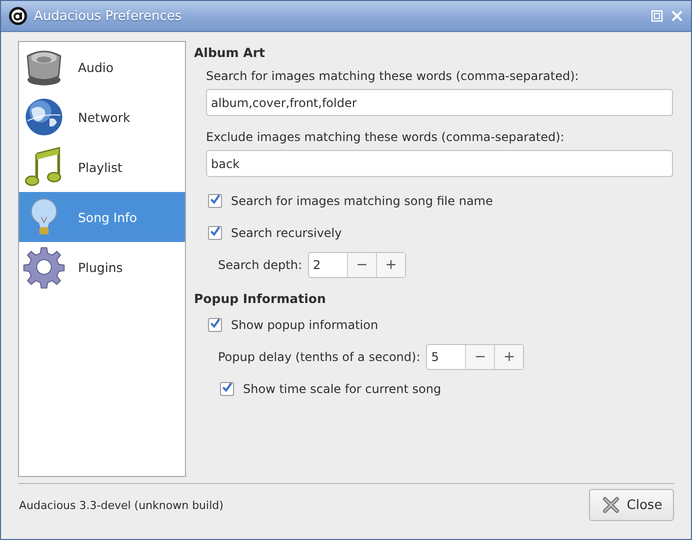  What do you see at coordinates (44, 267) in the screenshot?
I see `gear-icon` at bounding box center [44, 267].